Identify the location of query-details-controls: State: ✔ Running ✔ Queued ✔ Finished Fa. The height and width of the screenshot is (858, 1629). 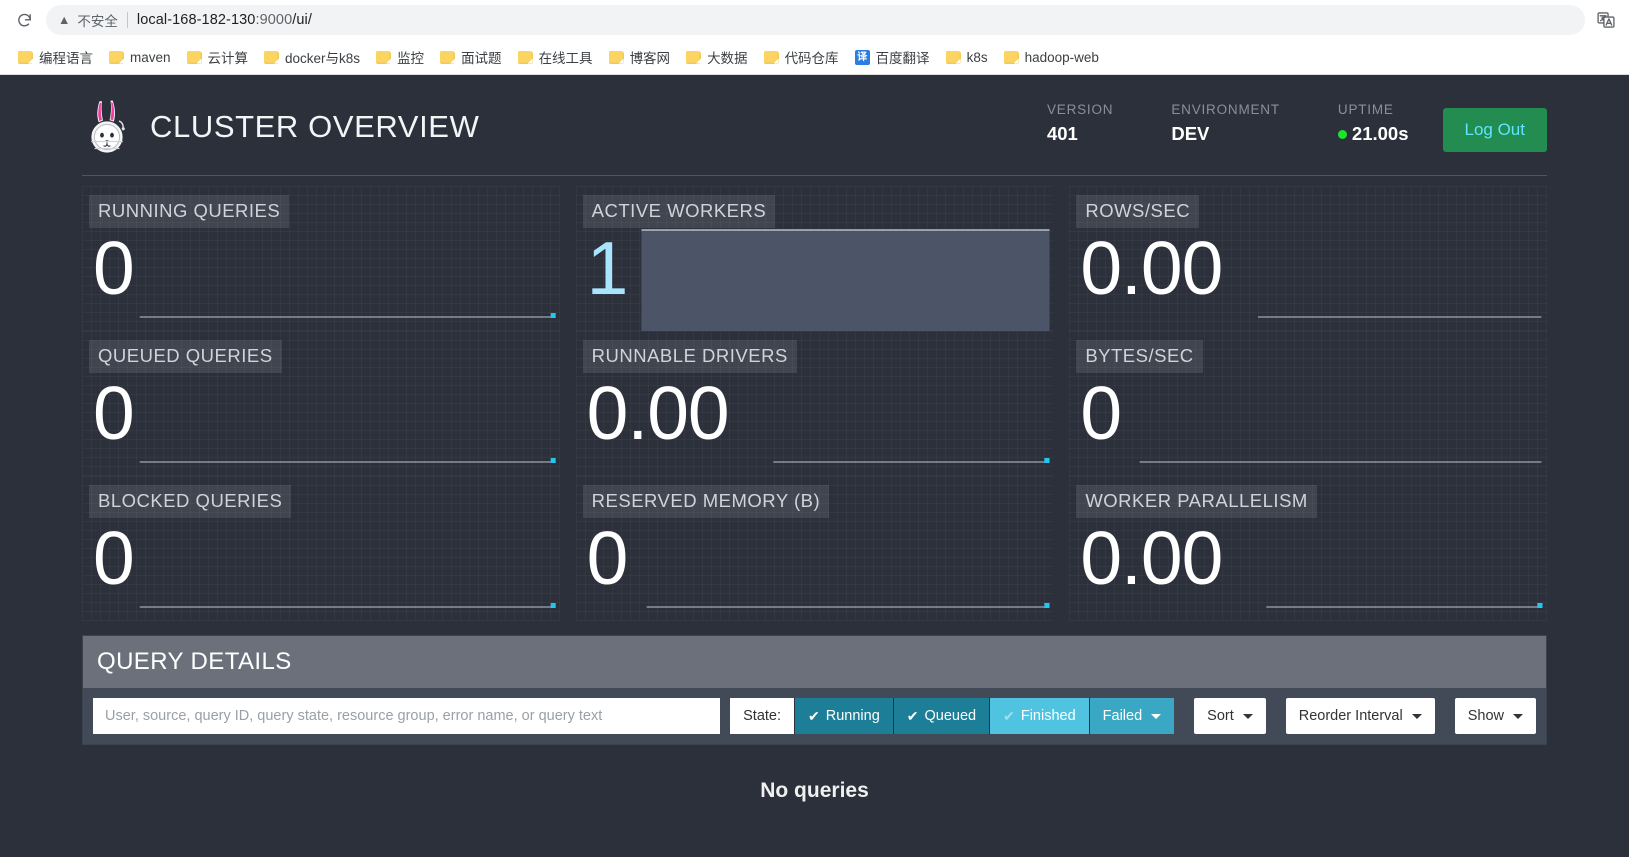
(814, 716).